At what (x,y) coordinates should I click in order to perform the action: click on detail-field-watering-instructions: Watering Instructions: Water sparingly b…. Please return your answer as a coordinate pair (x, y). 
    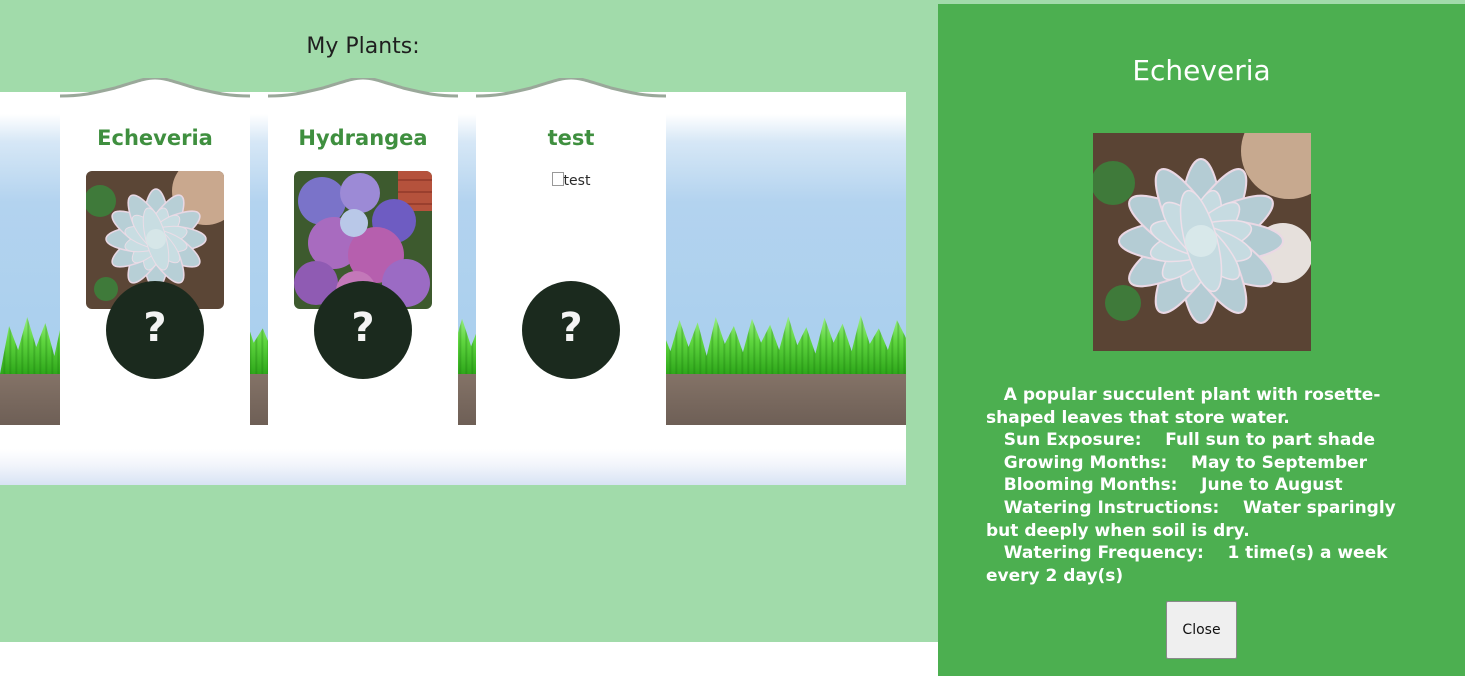
    Looking at the image, I should click on (1206, 519).